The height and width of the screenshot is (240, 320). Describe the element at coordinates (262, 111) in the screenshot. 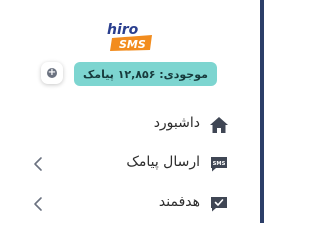

I see `sidebar-border` at that location.